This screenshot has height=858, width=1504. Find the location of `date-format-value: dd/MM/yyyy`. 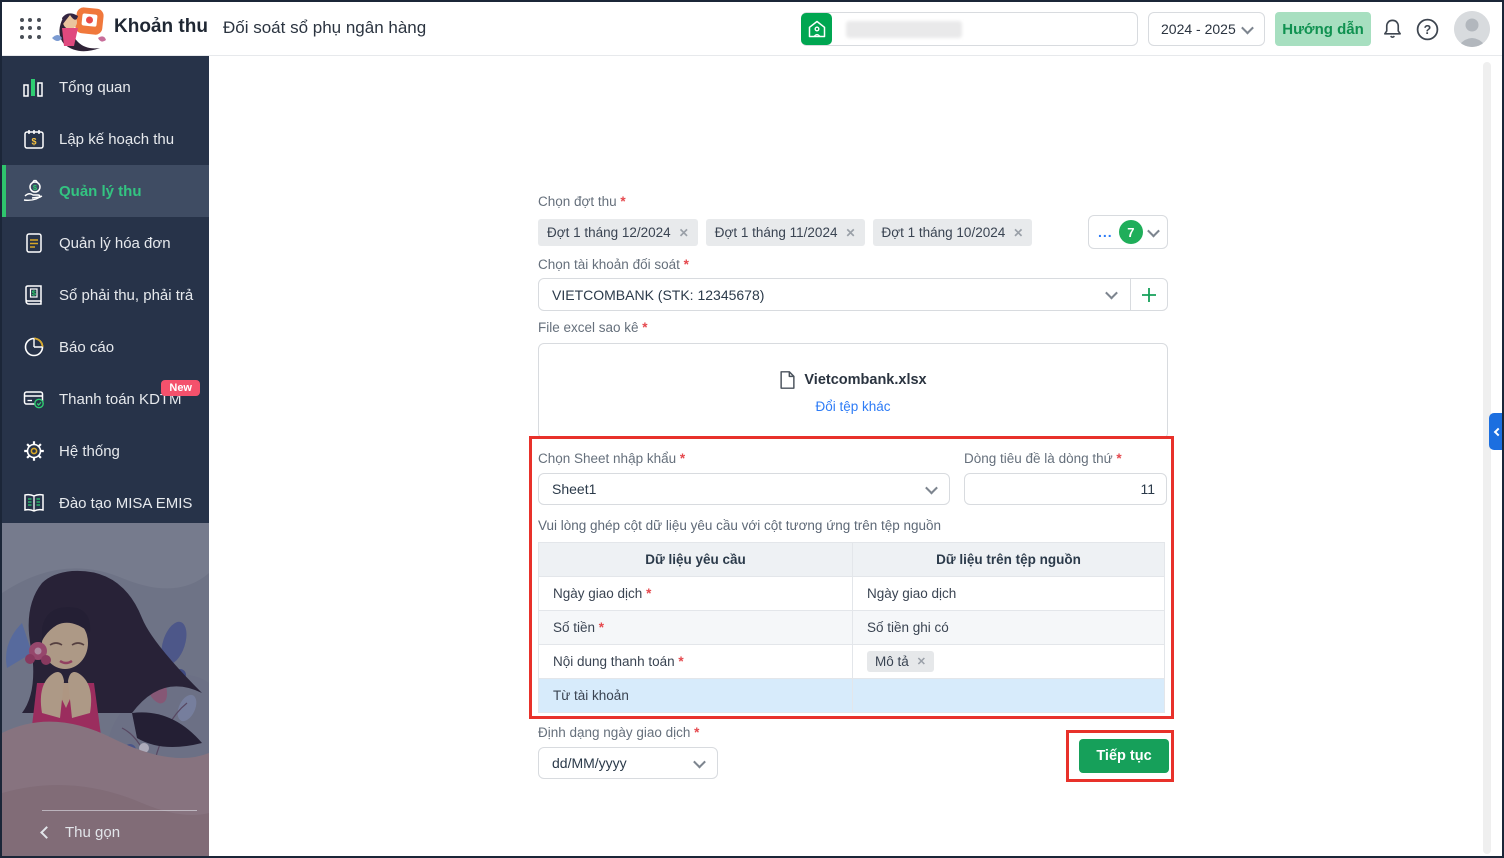

date-format-value: dd/MM/yyyy is located at coordinates (589, 763).